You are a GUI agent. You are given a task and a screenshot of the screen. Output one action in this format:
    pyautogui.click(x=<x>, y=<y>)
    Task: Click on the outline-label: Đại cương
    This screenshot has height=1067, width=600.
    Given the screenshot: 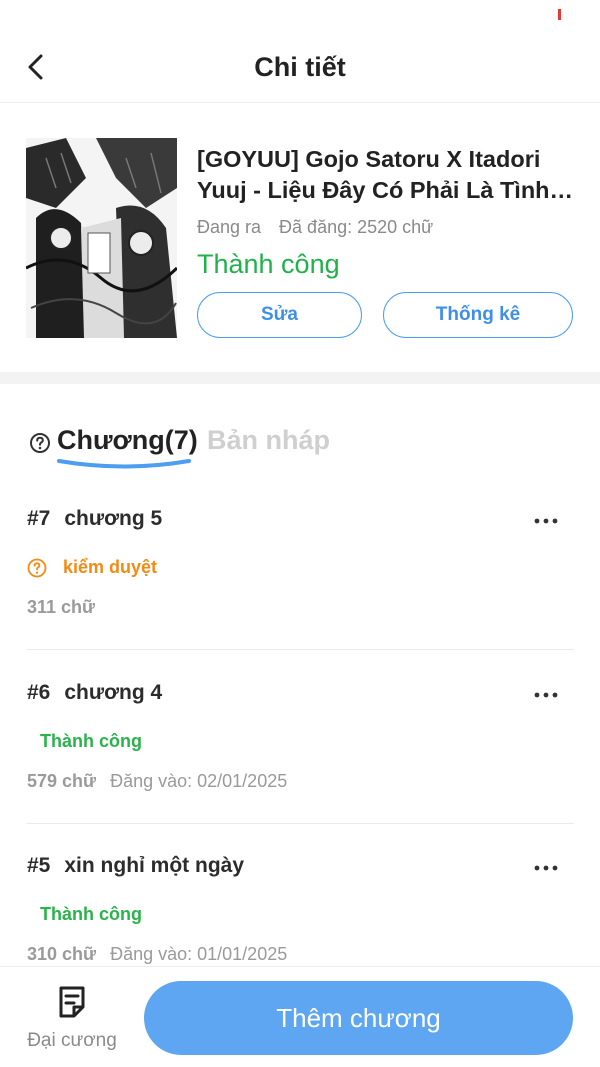 What is the action you would take?
    pyautogui.click(x=72, y=1040)
    